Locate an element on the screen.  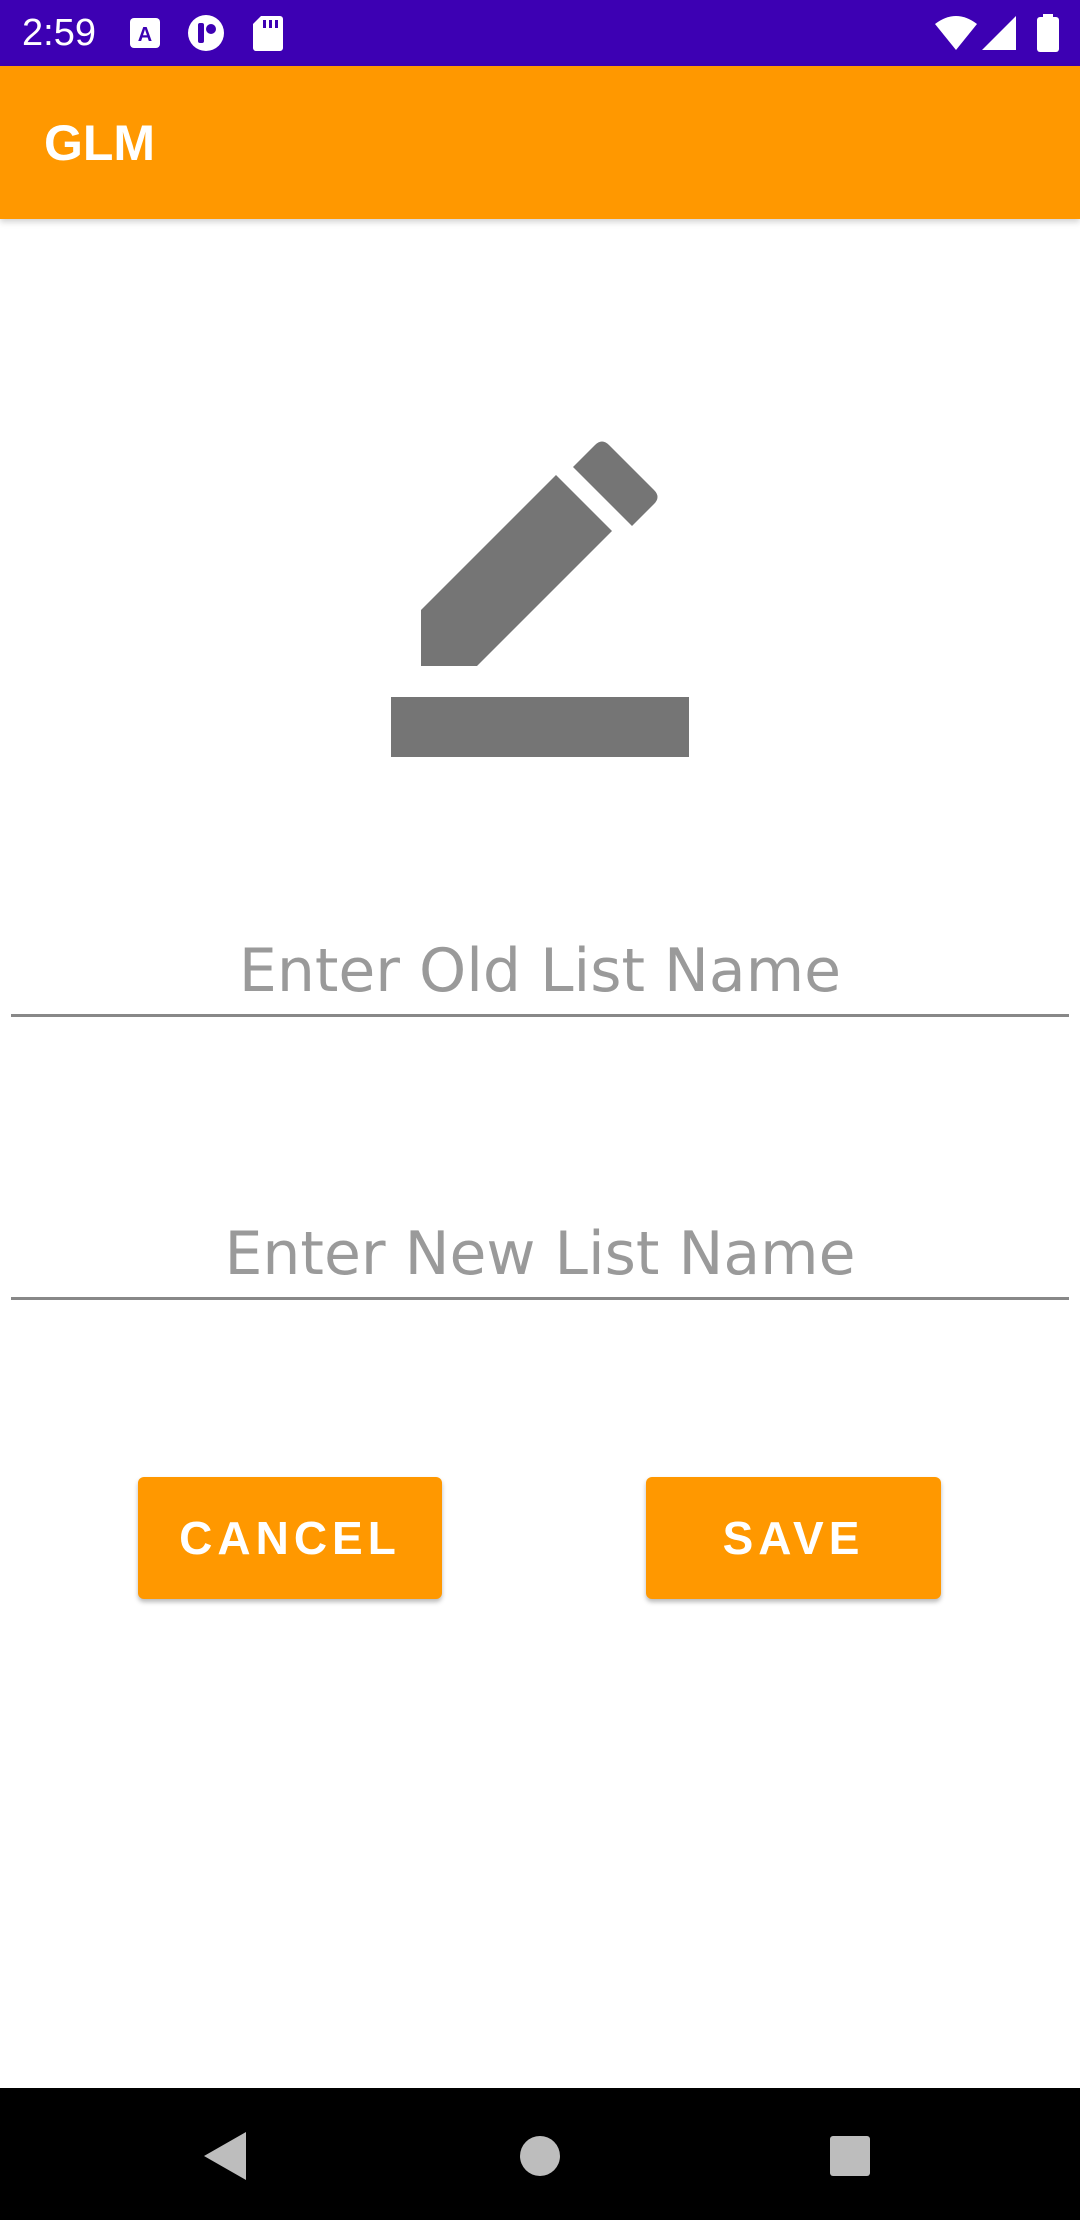
navigation-bar is located at coordinates (540, 2154).